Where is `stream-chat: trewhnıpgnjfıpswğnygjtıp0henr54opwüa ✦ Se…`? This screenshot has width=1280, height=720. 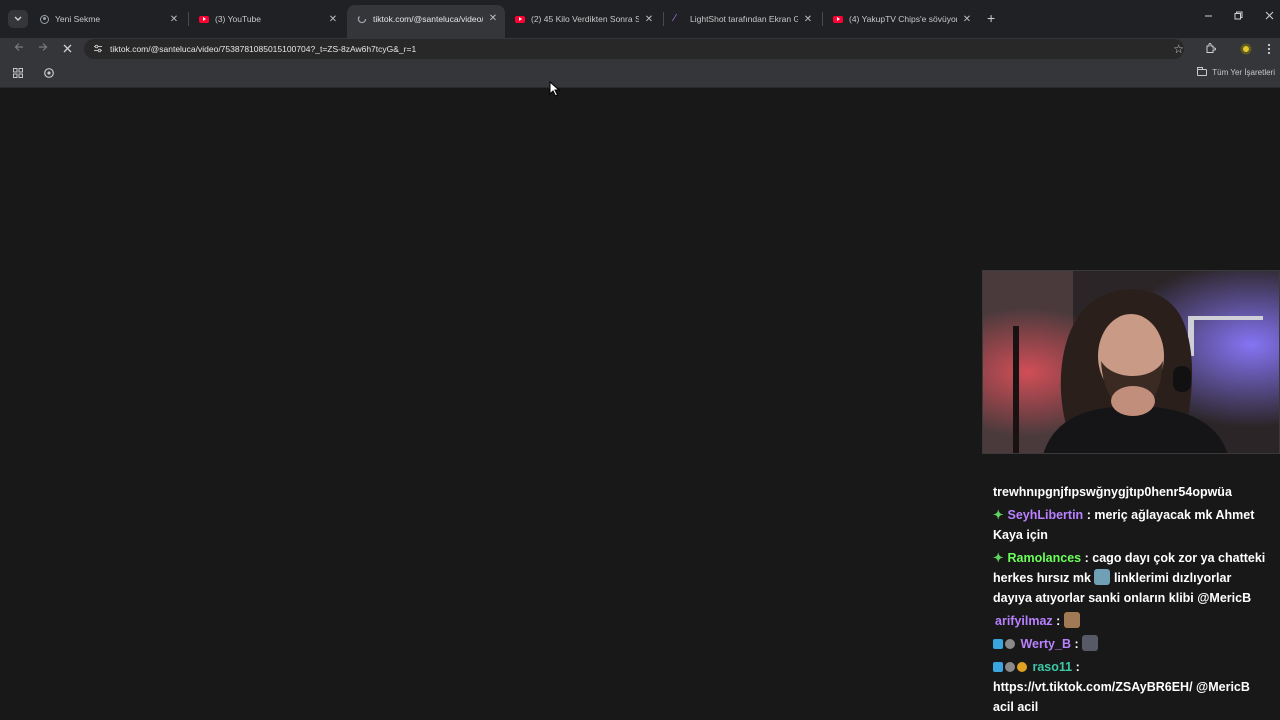 stream-chat: trewhnıpgnjfıpswğnygjtıp0henr54opwüa ✦ Se… is located at coordinates (1133, 601).